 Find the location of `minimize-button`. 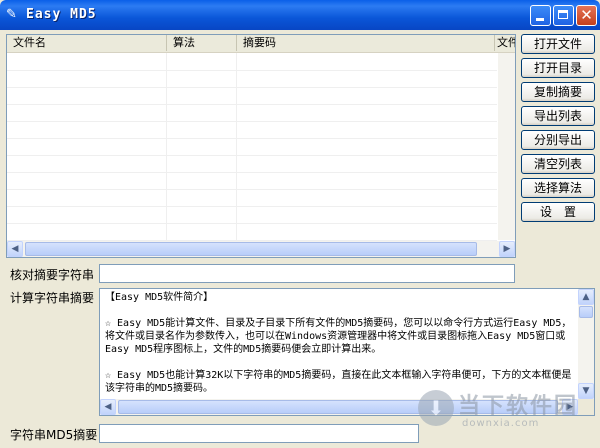

minimize-button is located at coordinates (540, 15).